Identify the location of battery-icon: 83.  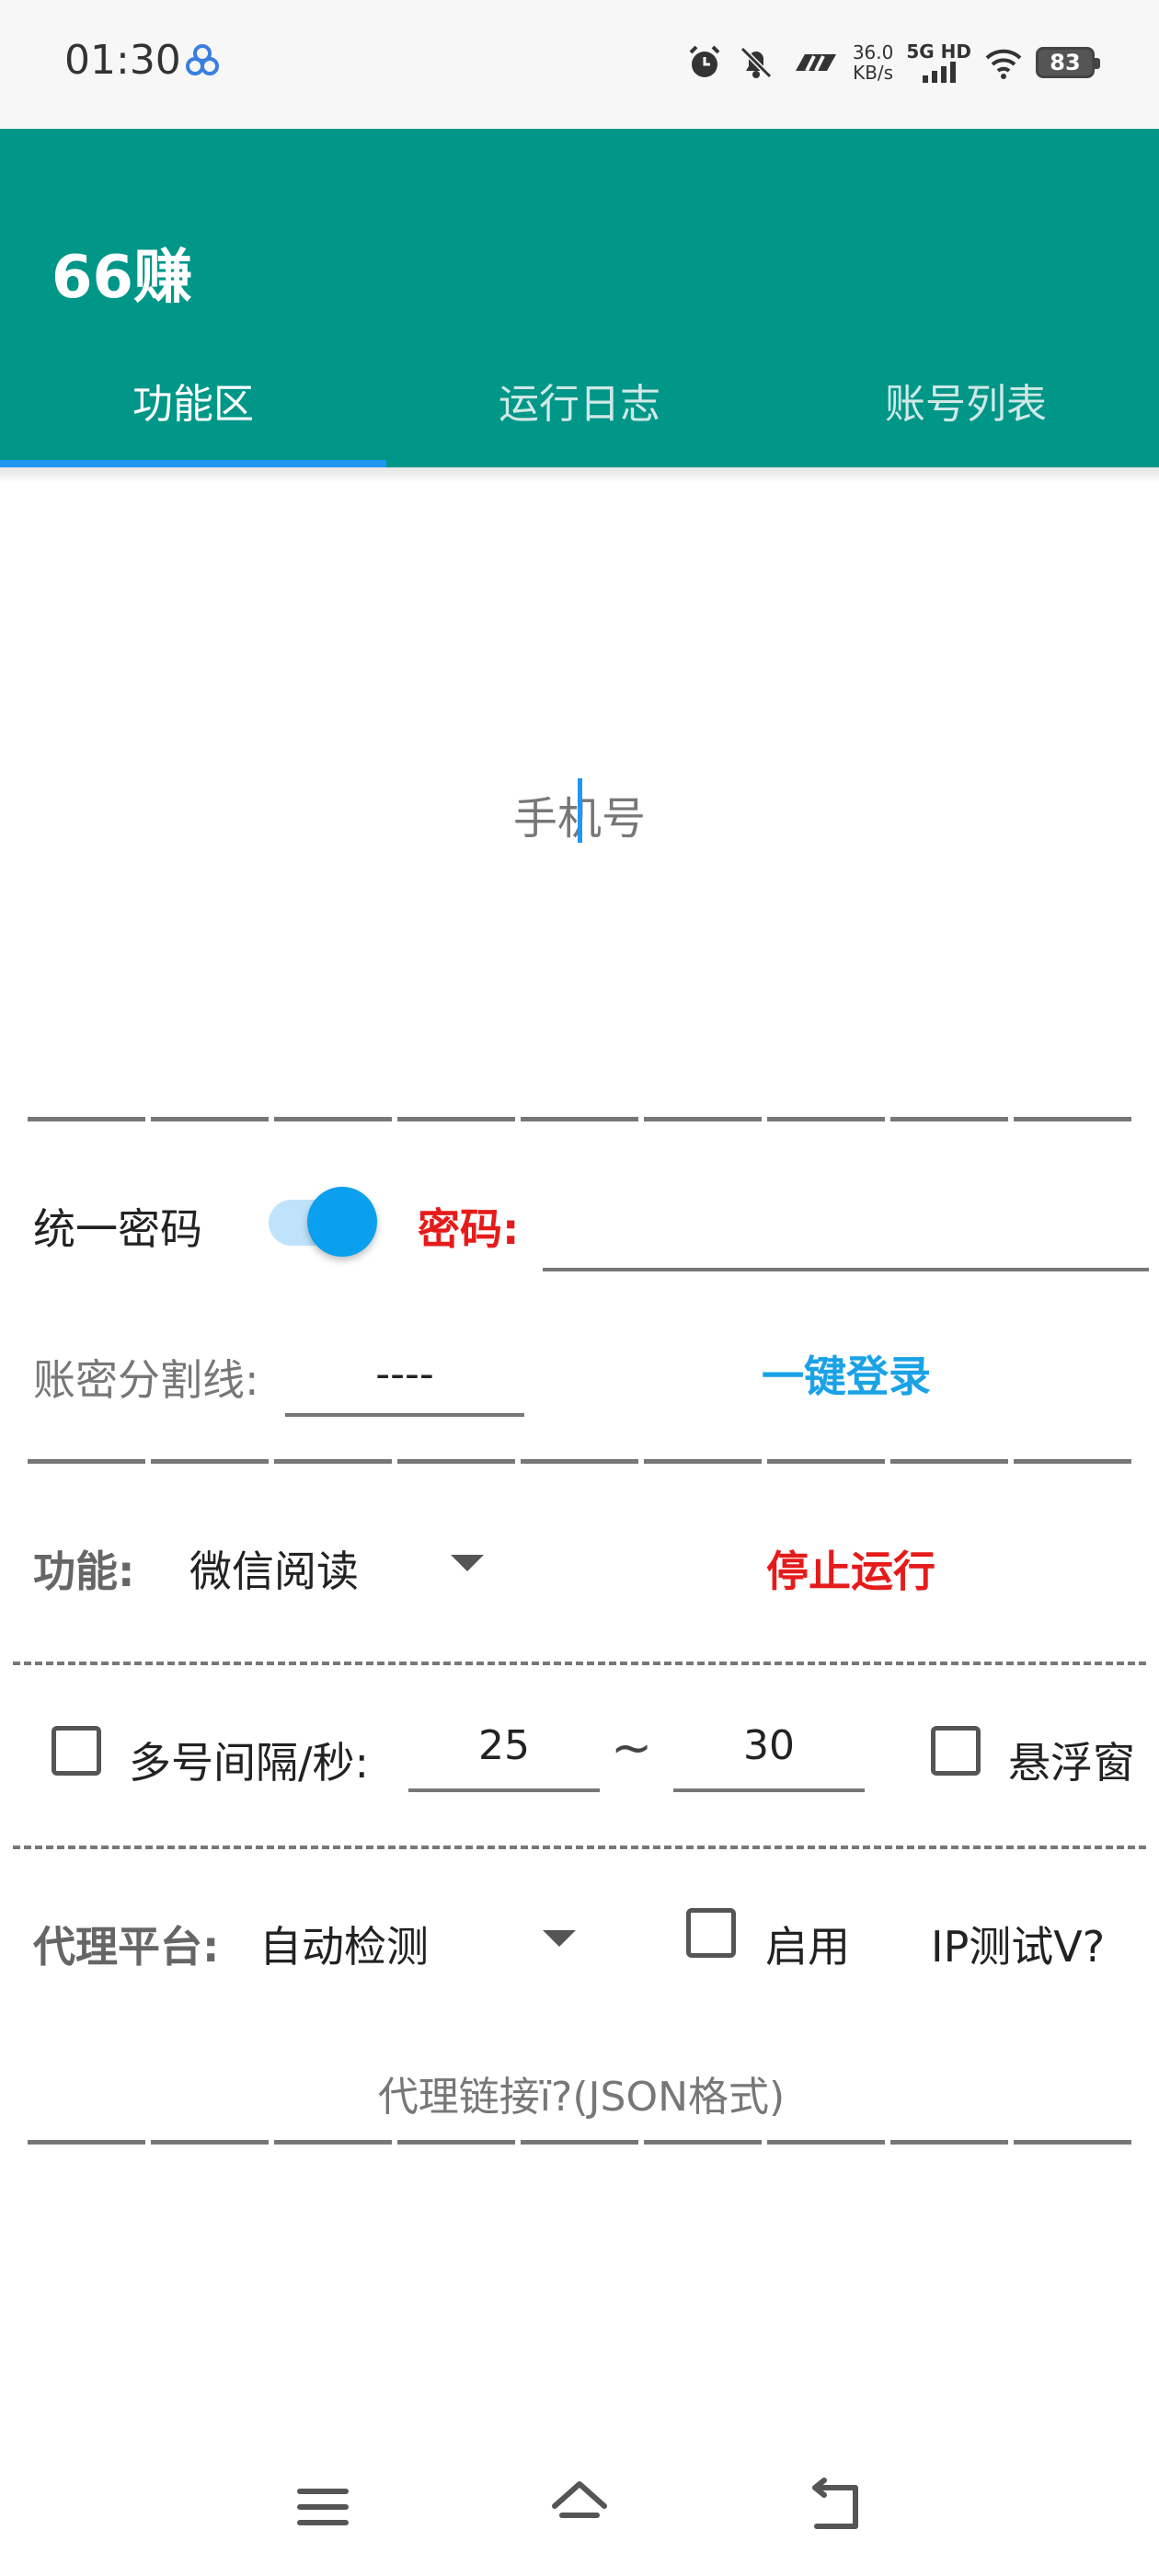
(1068, 62).